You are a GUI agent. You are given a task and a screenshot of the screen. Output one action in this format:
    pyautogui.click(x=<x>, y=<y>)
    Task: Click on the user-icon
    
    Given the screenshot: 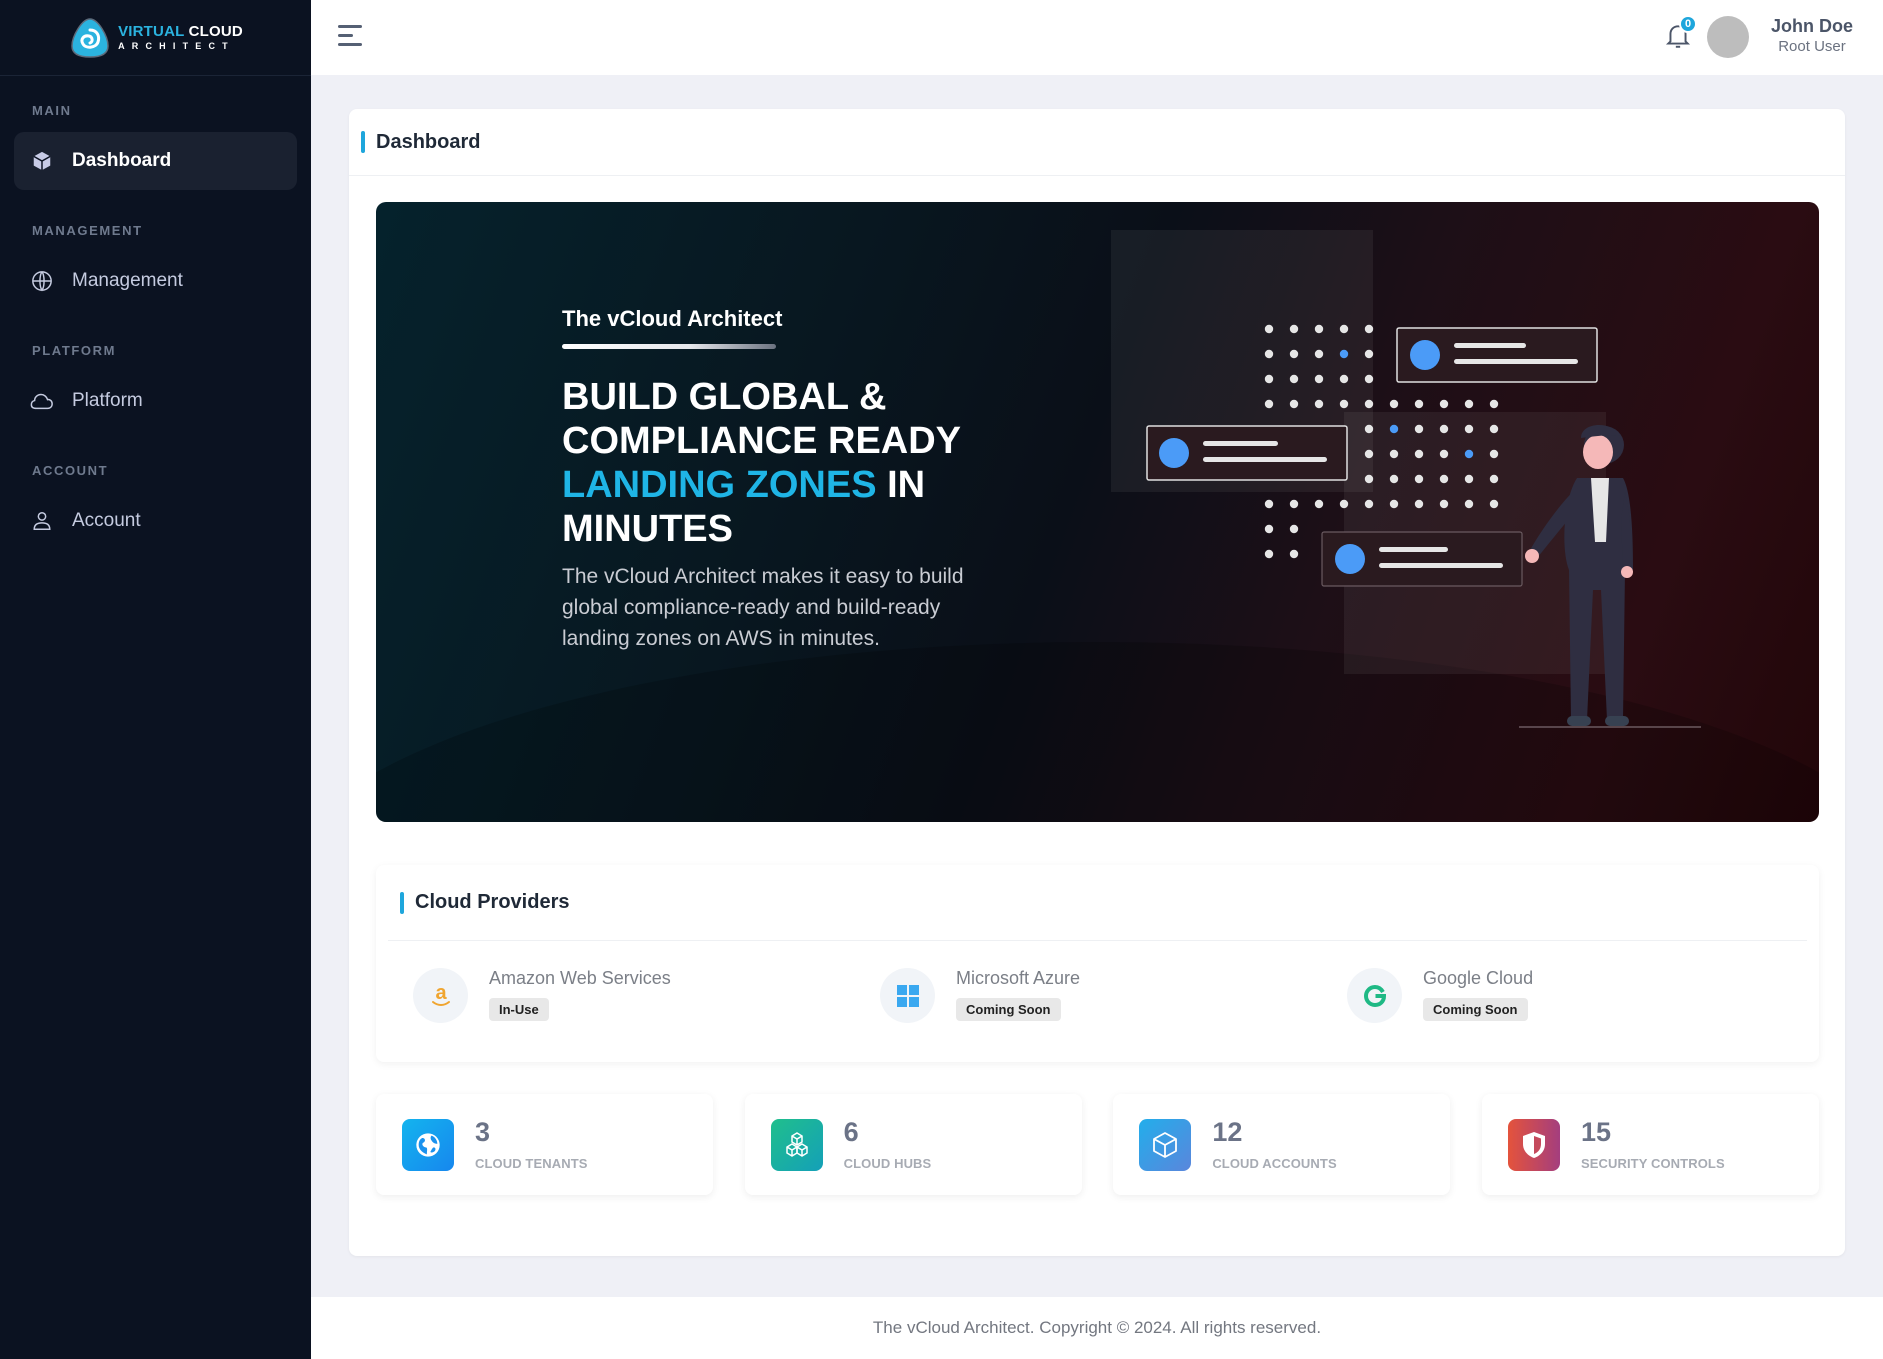 What is the action you would take?
    pyautogui.click(x=42, y=521)
    